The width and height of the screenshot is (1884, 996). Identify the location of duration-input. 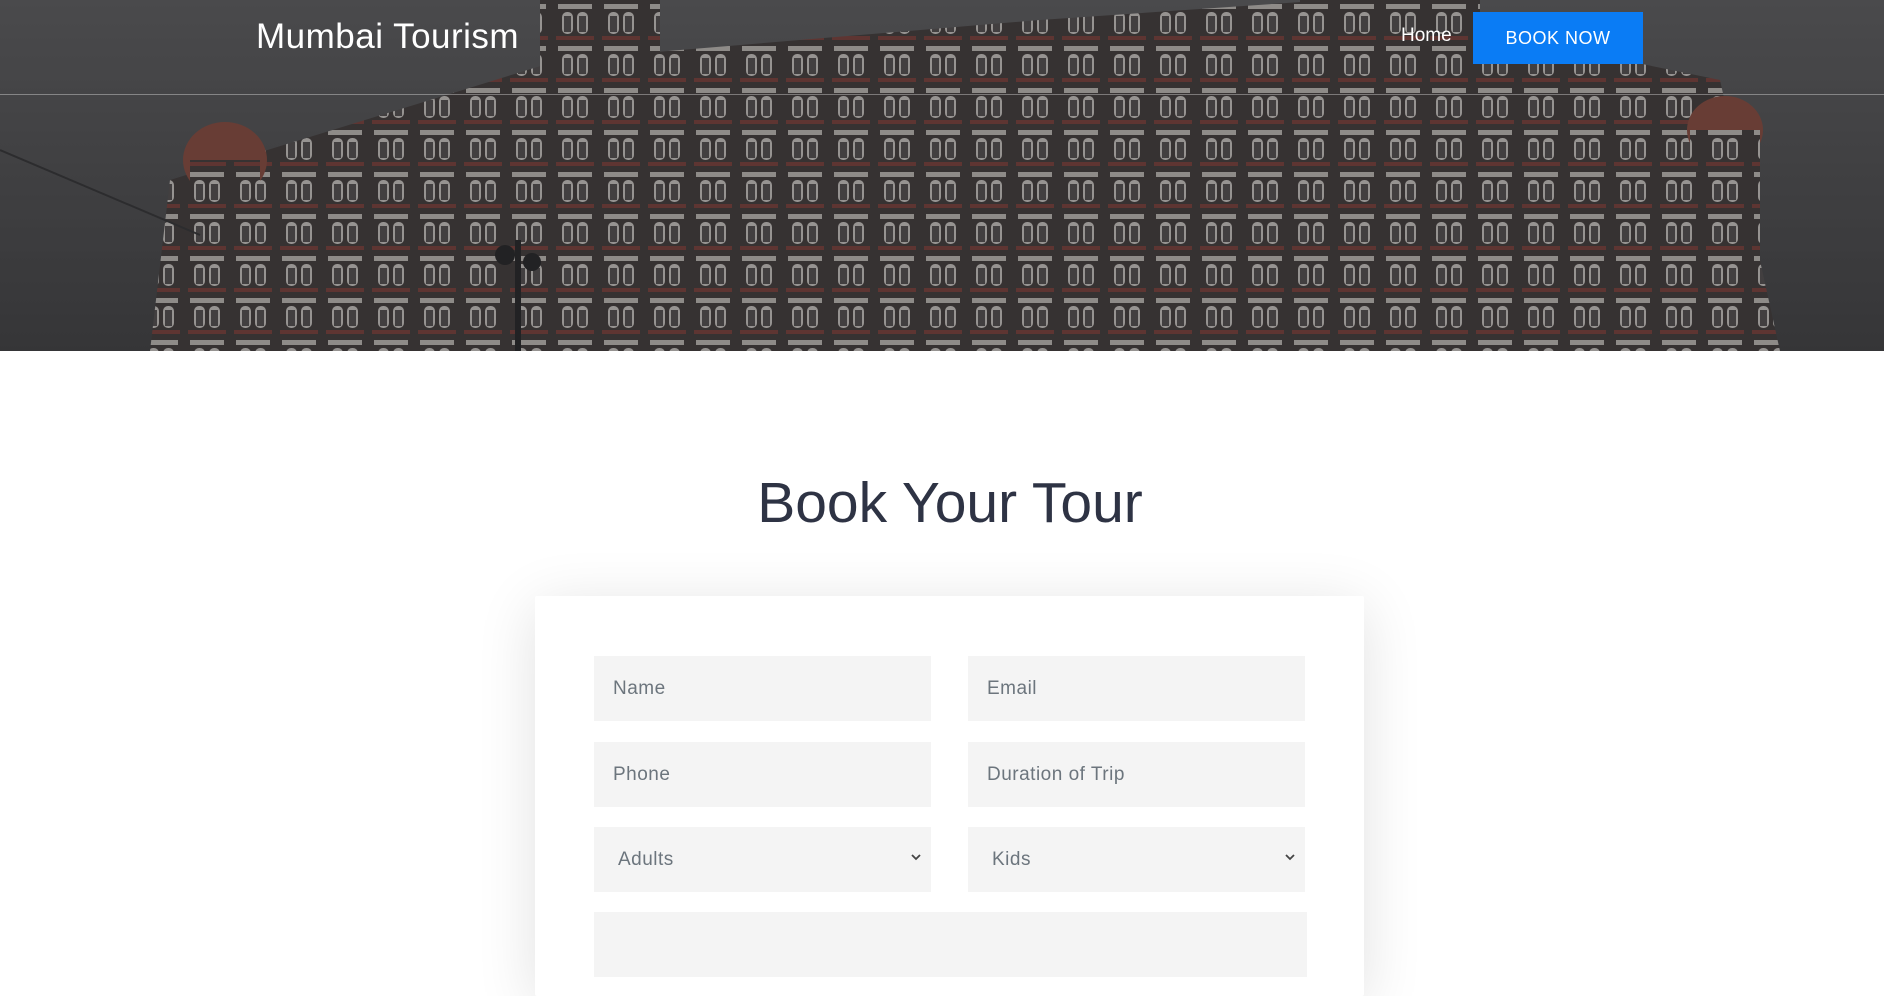
(1136, 774).